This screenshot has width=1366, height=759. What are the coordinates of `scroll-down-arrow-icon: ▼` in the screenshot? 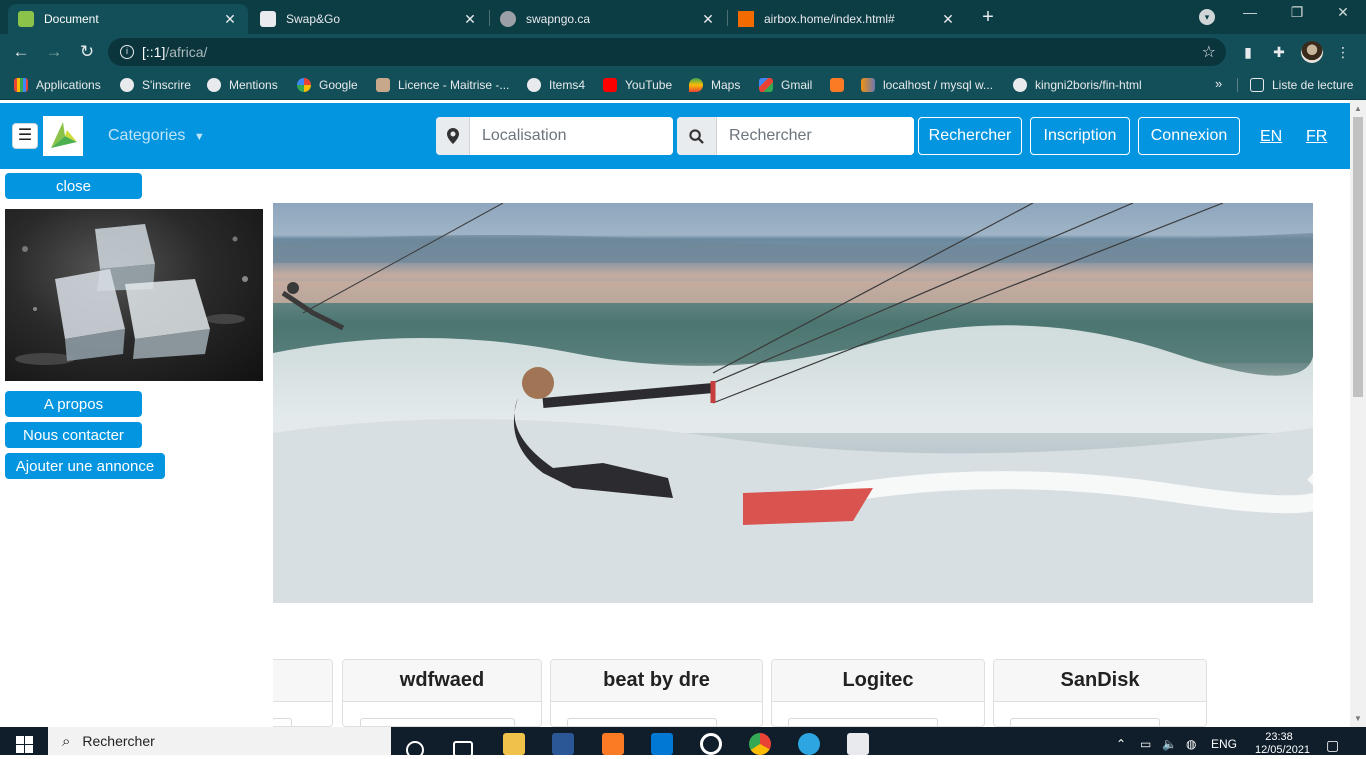 It's located at (1358, 718).